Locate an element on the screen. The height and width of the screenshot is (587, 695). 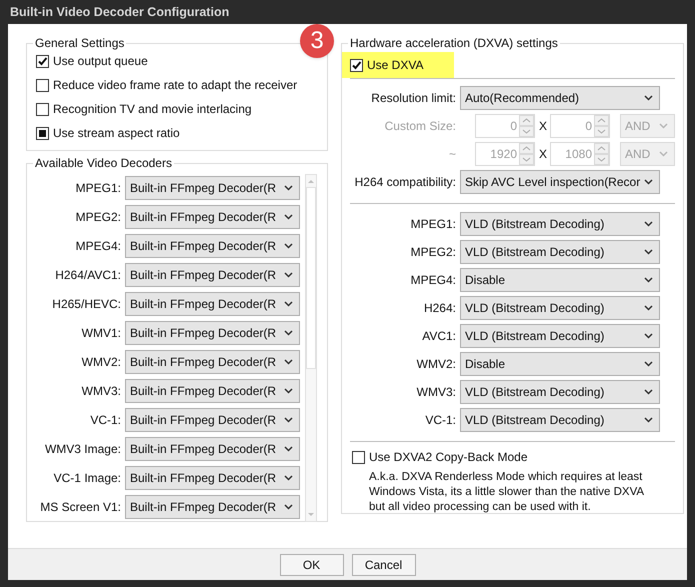
codec-label: H264: is located at coordinates (439, 308).